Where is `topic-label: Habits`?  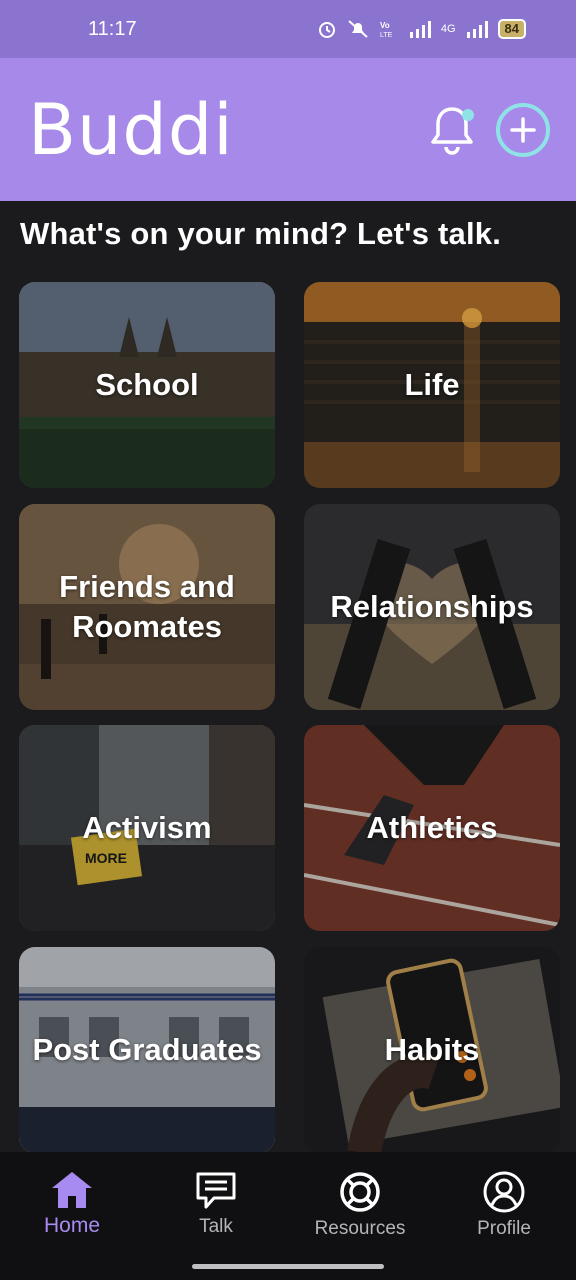 topic-label: Habits is located at coordinates (432, 1049).